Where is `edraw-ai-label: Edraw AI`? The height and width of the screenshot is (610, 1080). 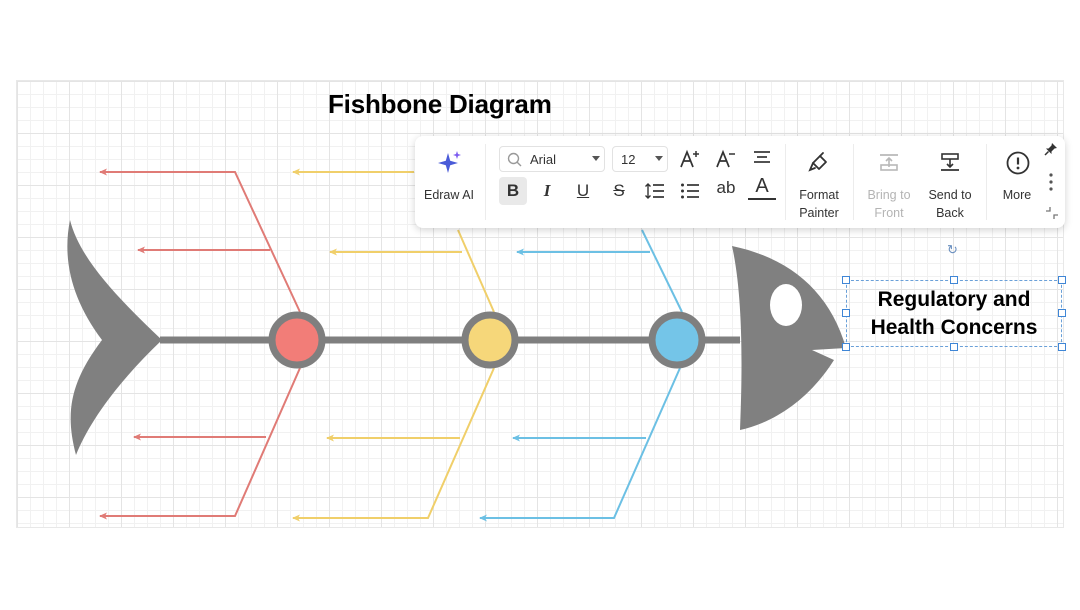
edraw-ai-label: Edraw AI is located at coordinates (449, 195).